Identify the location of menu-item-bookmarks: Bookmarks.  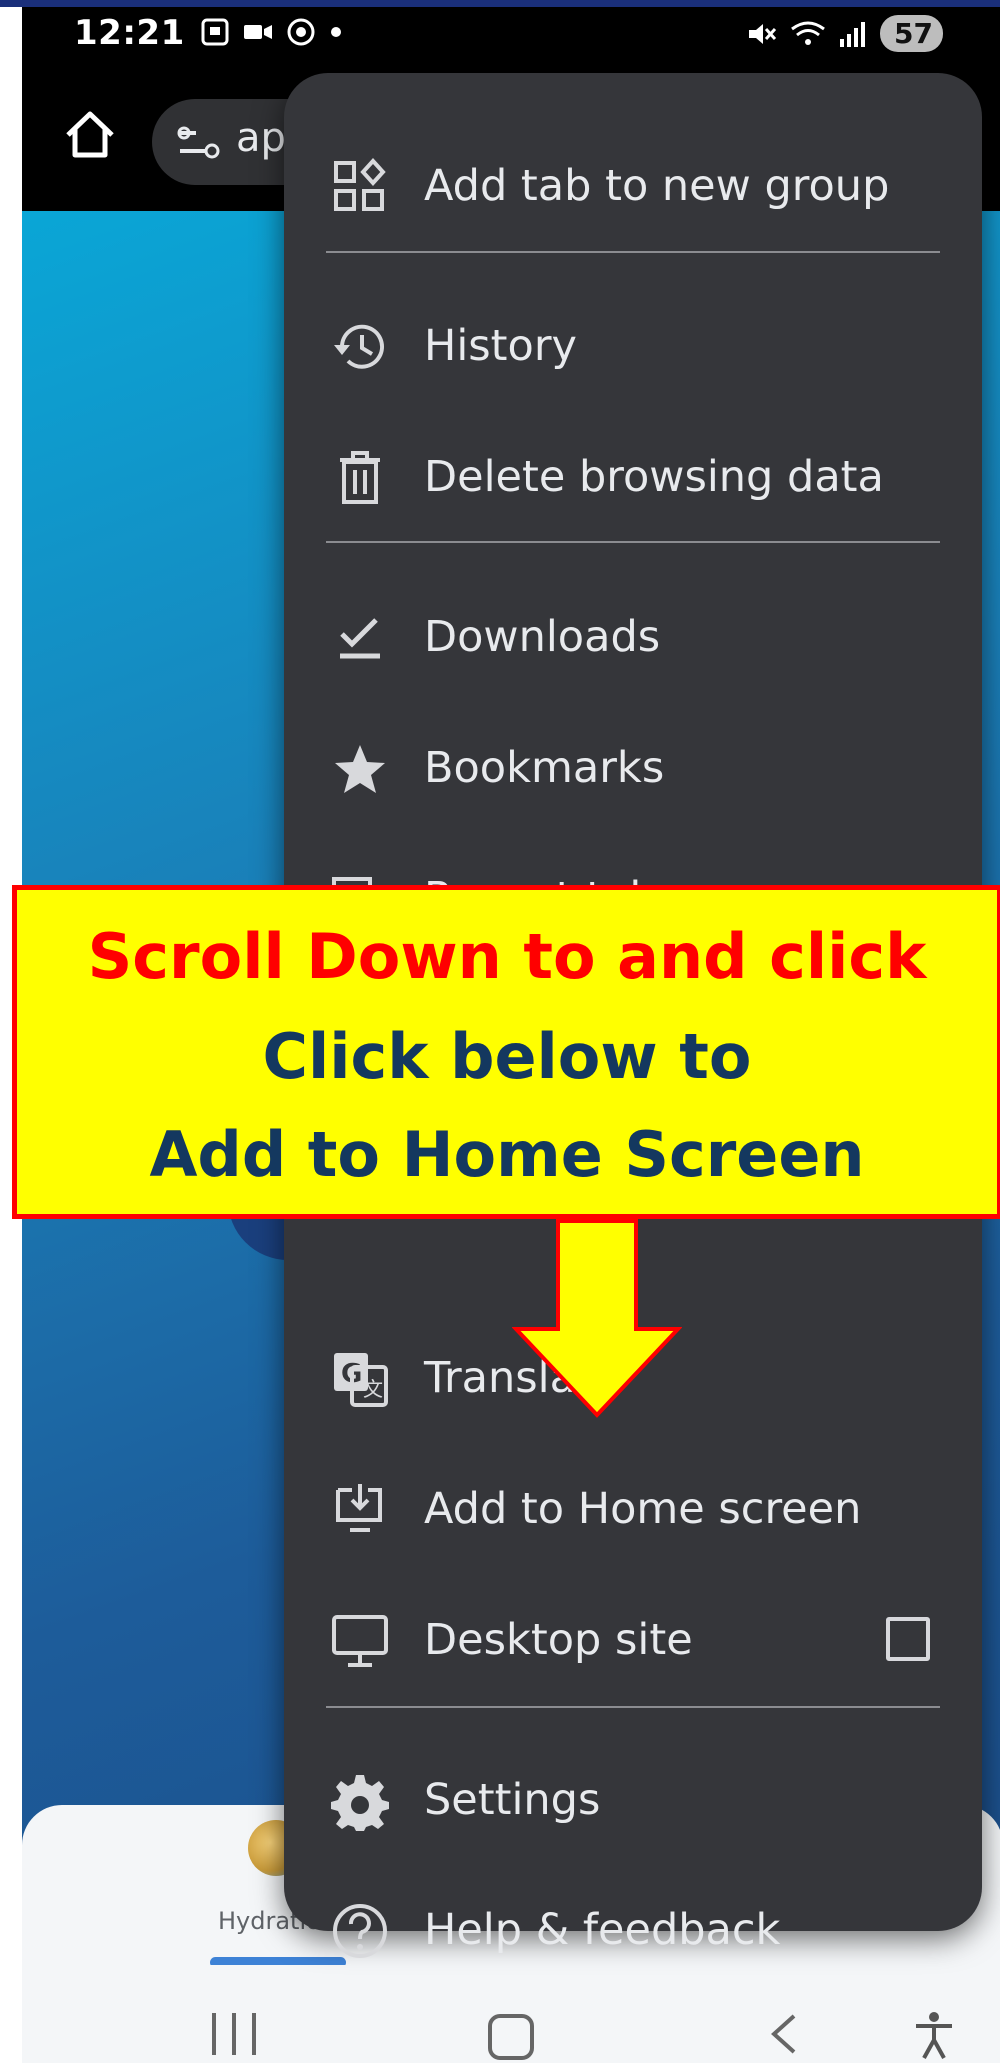
(633, 769).